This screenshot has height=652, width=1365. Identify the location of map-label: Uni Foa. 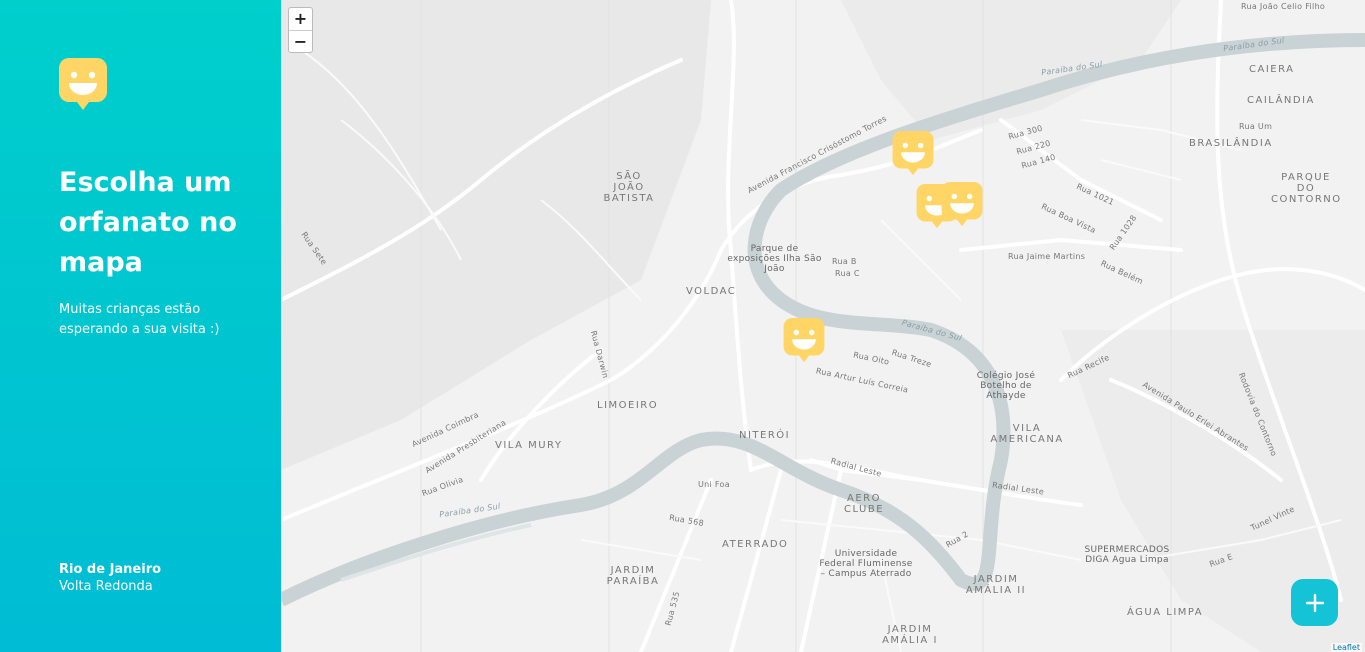
(714, 484).